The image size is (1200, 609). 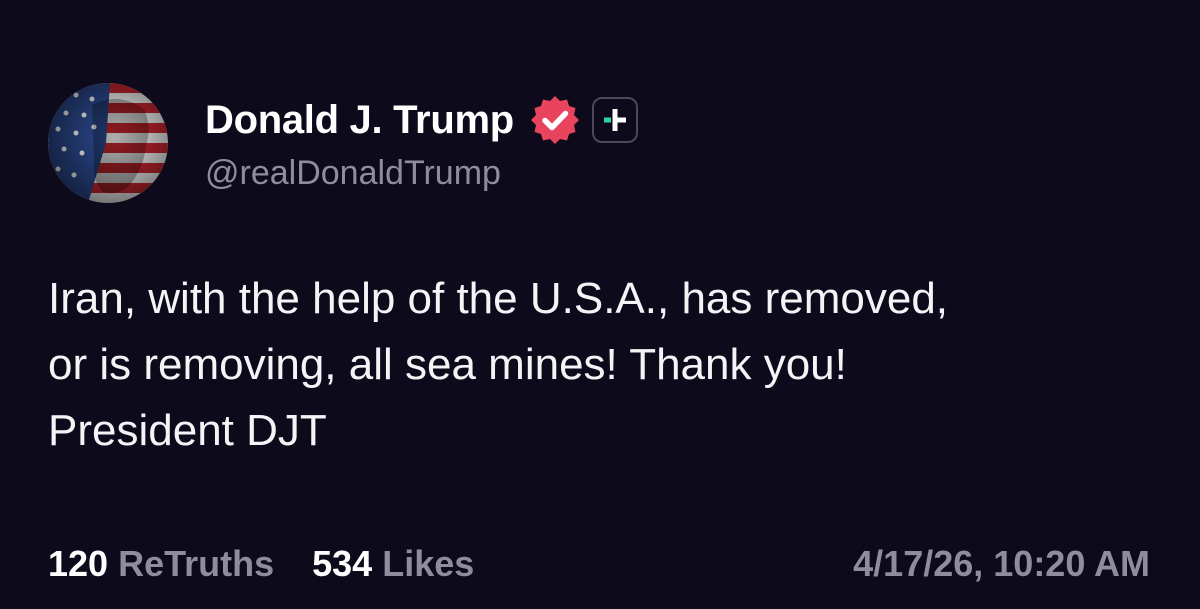 I want to click on retruths-label: ReTruths, so click(x=196, y=563).